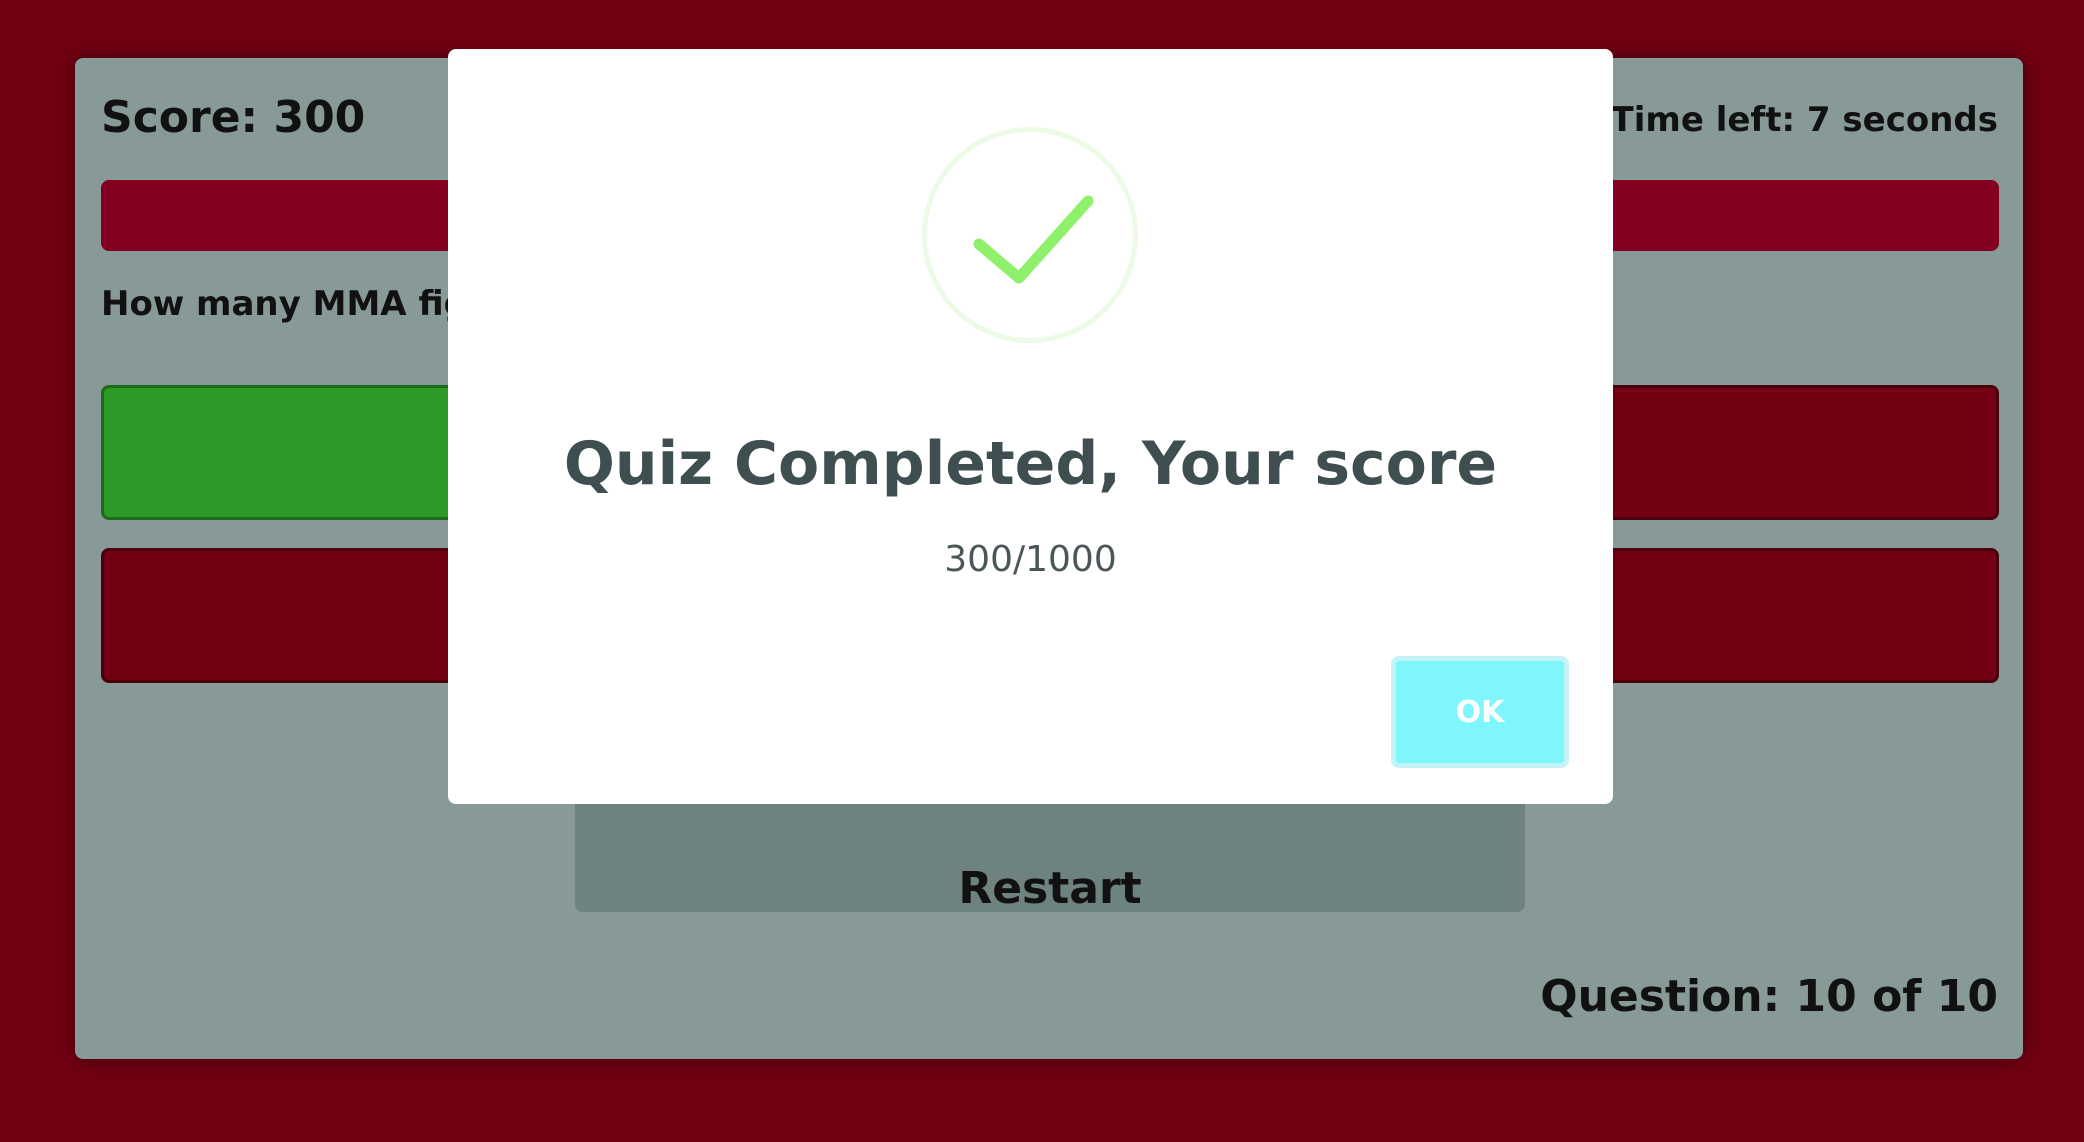 This screenshot has height=1142, width=2084. What do you see at coordinates (1033, 239) in the screenshot?
I see `check-mark-icon` at bounding box center [1033, 239].